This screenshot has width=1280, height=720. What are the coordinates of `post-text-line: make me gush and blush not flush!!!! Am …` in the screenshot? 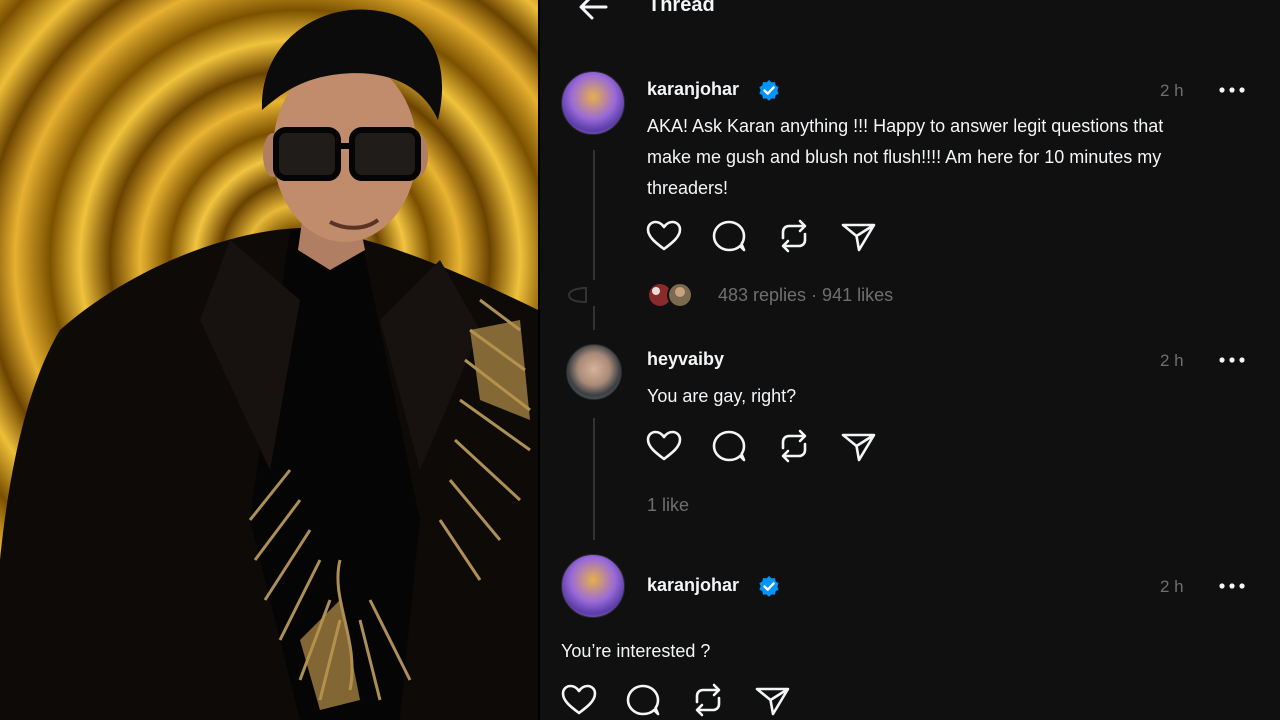 It's located at (904, 157).